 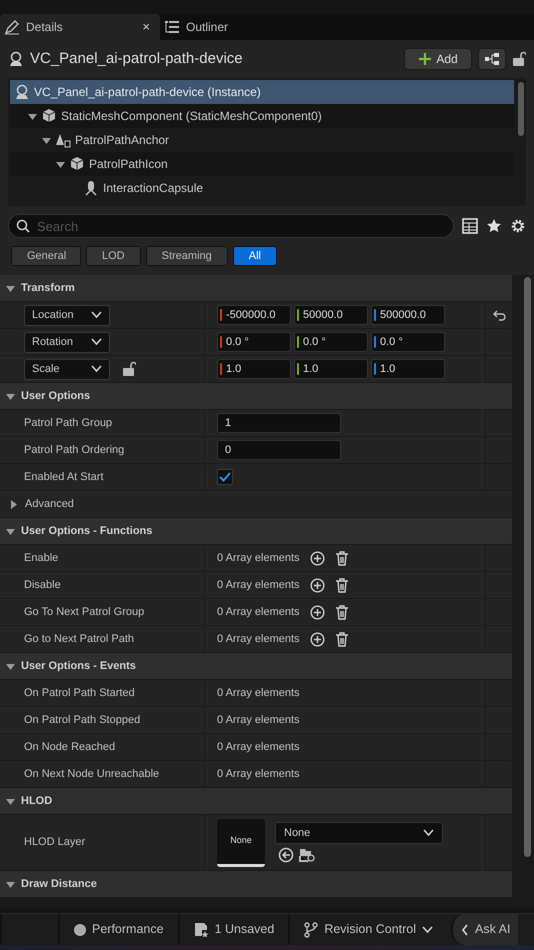 I want to click on number-field: -500000.0, so click(x=254, y=315).